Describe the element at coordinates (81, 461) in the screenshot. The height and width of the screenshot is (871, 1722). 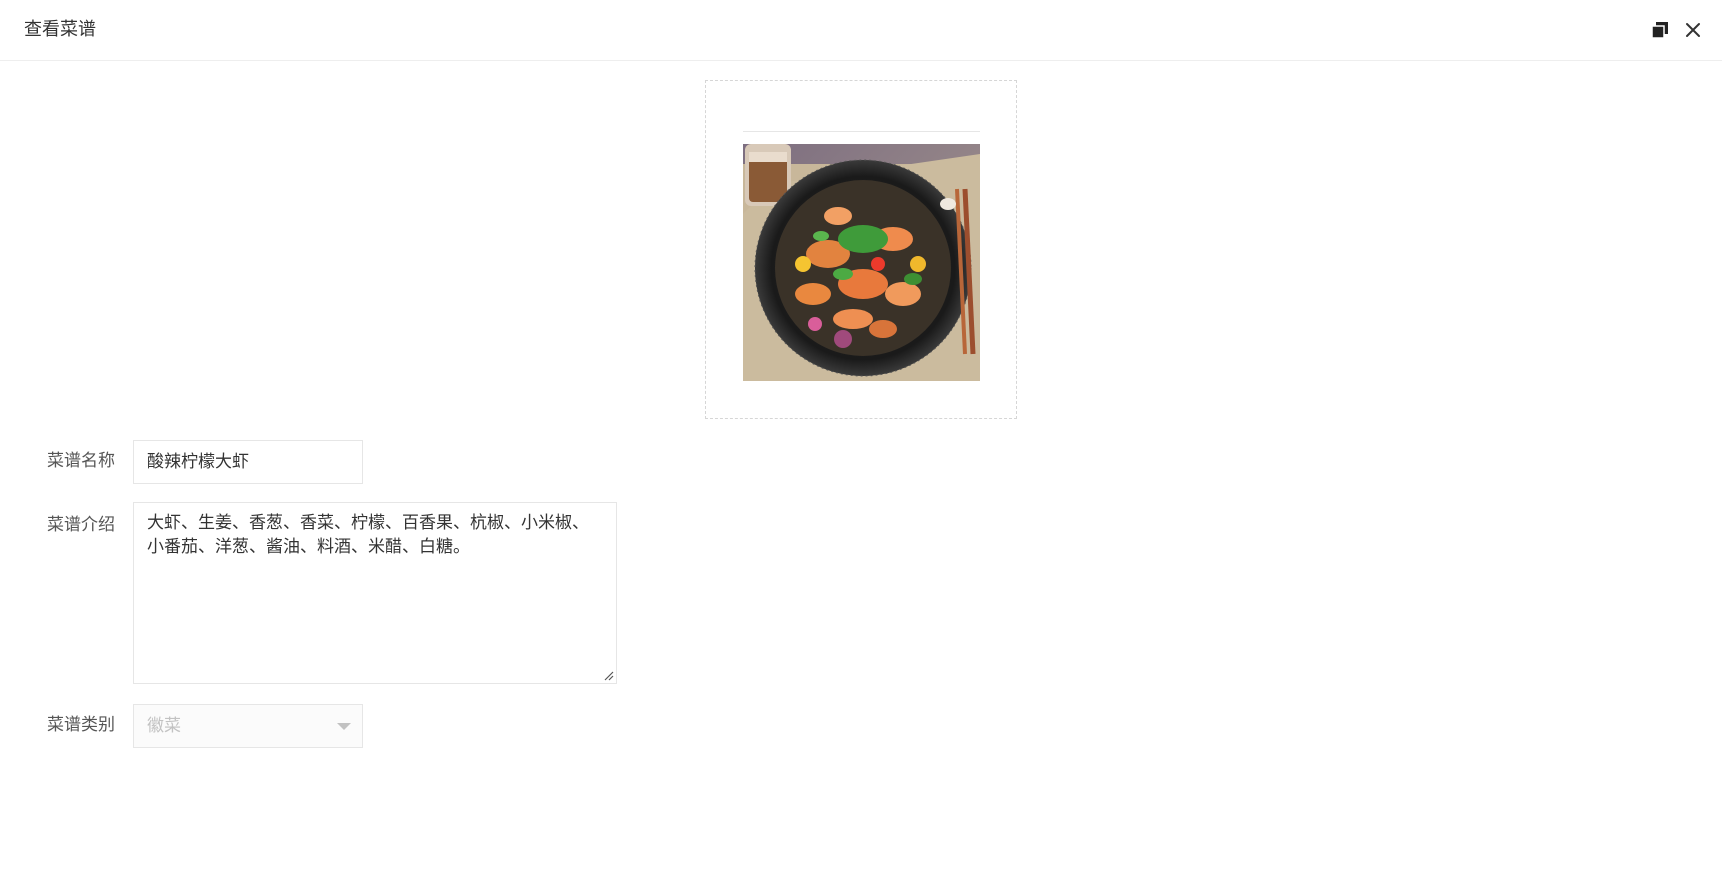
I see `recipe-name-label: 菜谱名称` at that location.